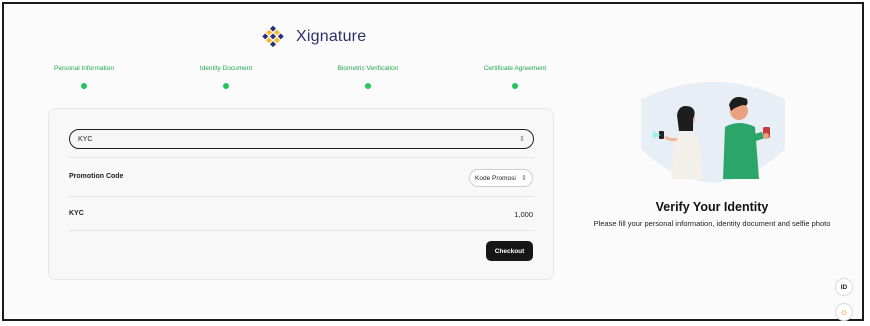  Describe the element at coordinates (515, 76) in the screenshot. I see `step-certificate-agreement: Certificate Agreement` at that location.